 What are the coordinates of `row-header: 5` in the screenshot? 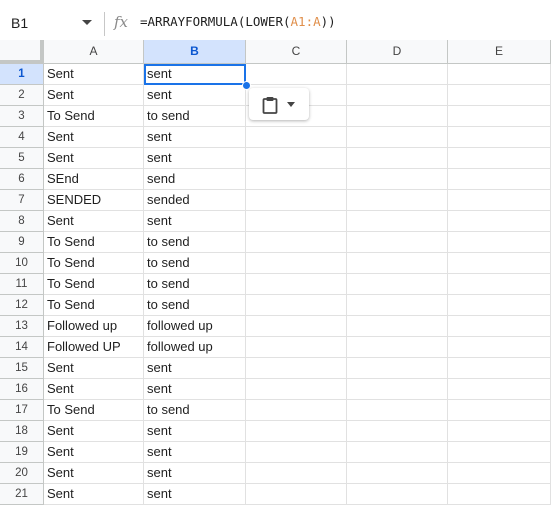 It's located at (22, 158).